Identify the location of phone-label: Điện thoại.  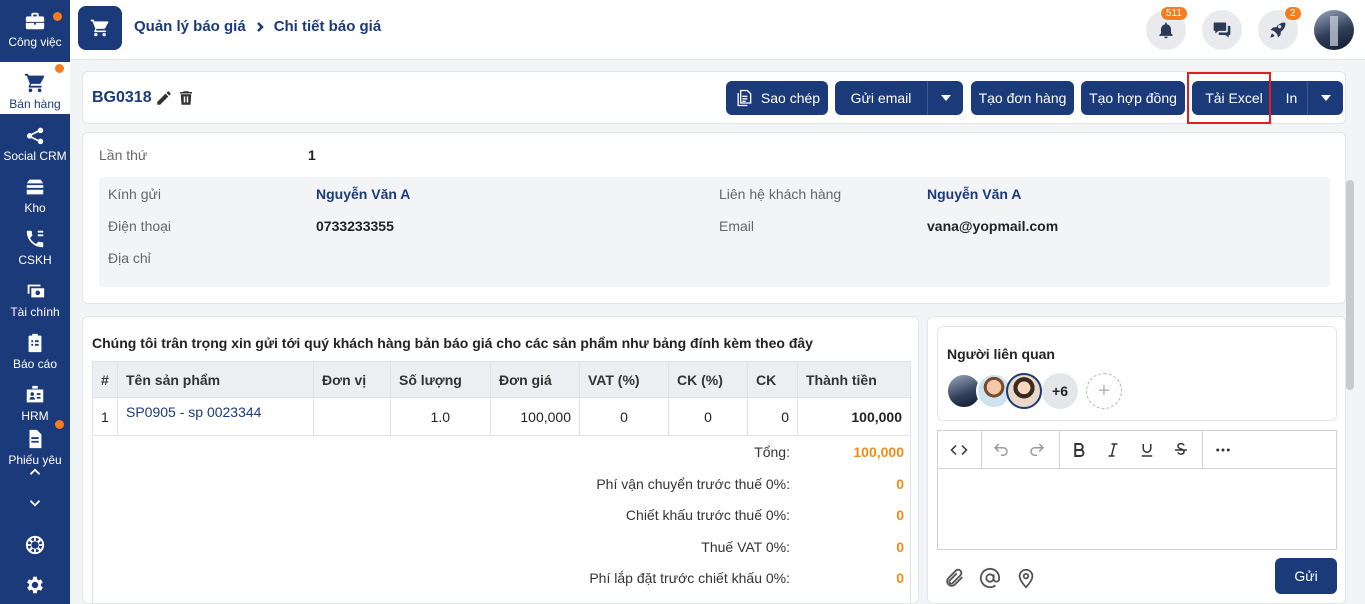
(140, 226).